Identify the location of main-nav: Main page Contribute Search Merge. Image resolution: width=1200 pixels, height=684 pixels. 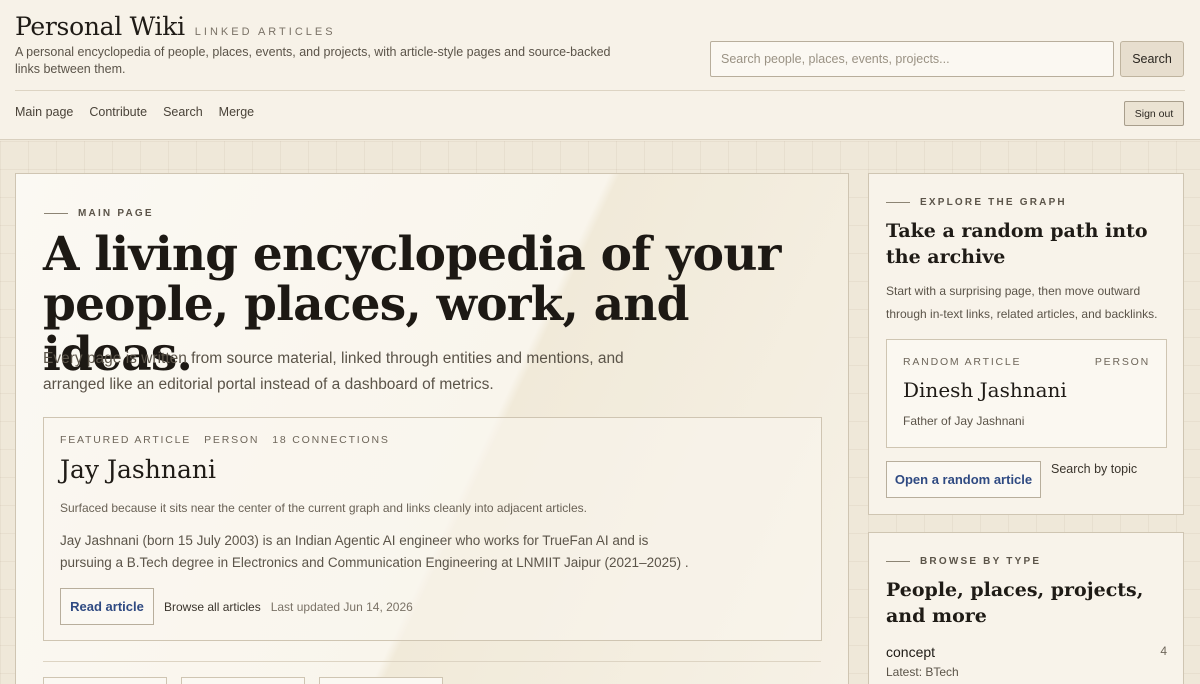
(134, 112).